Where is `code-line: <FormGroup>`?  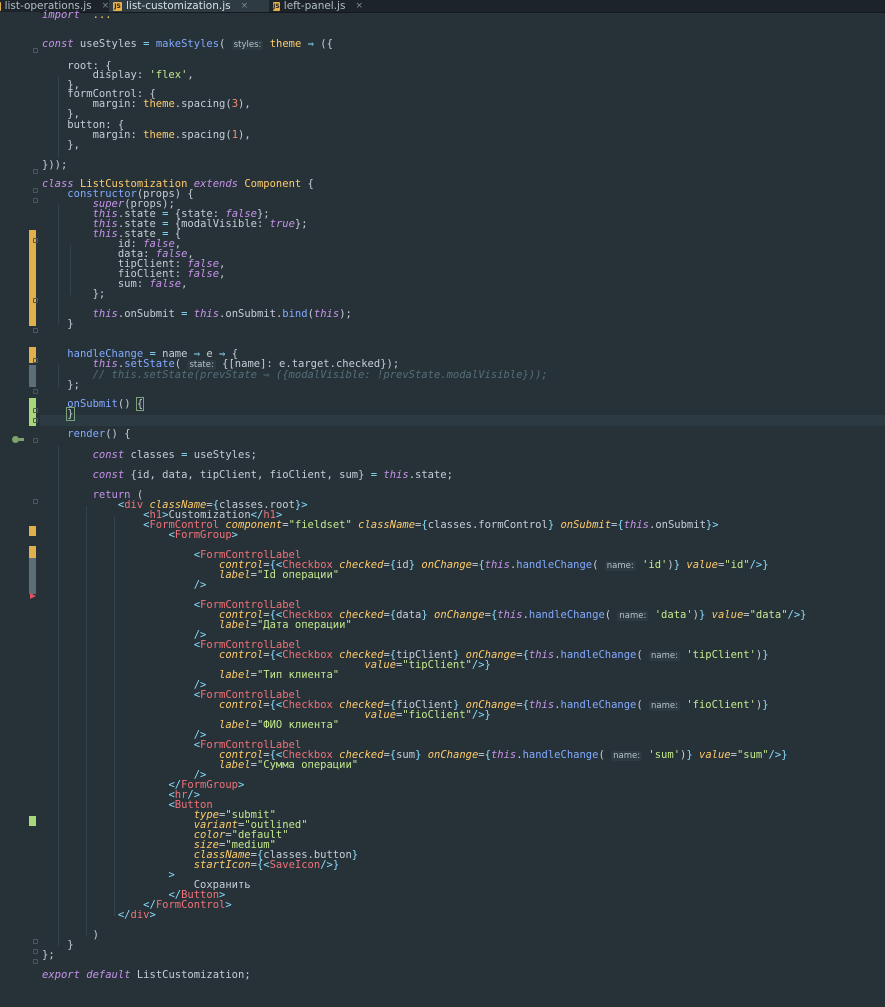 code-line: <FormGroup> is located at coordinates (140, 535).